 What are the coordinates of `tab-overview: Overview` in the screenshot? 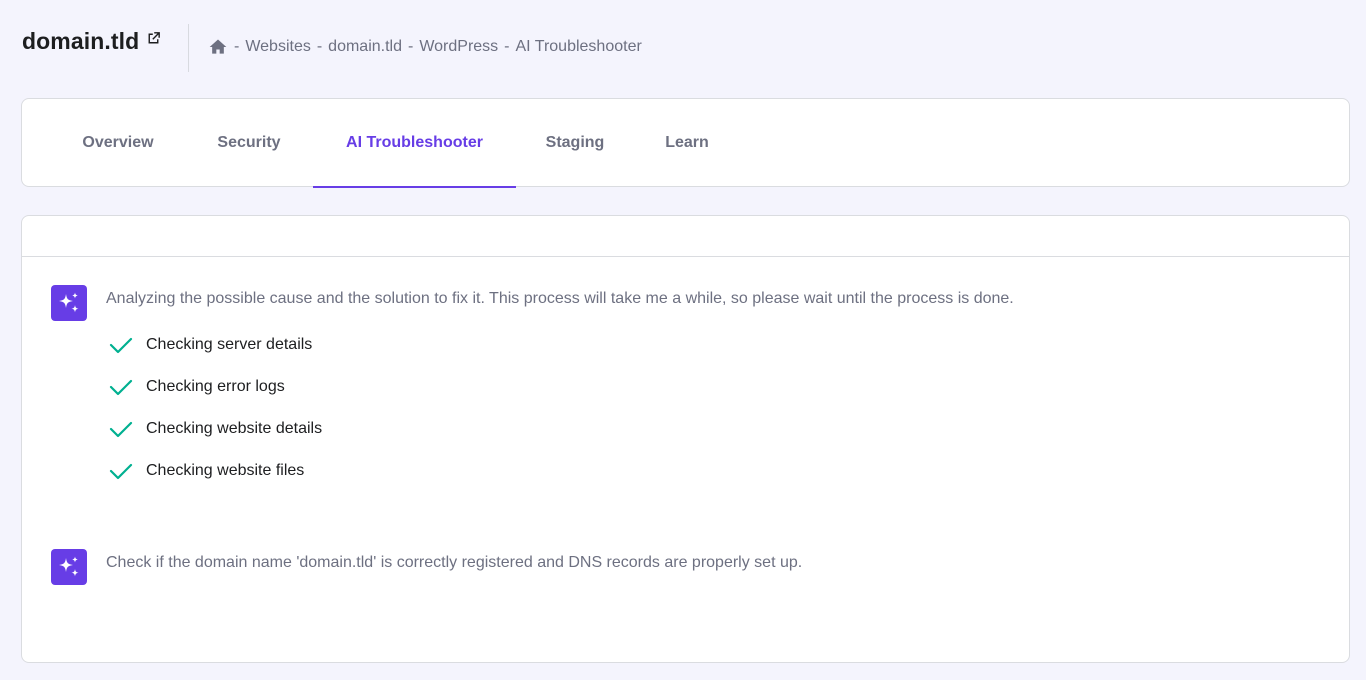 It's located at (118, 143).